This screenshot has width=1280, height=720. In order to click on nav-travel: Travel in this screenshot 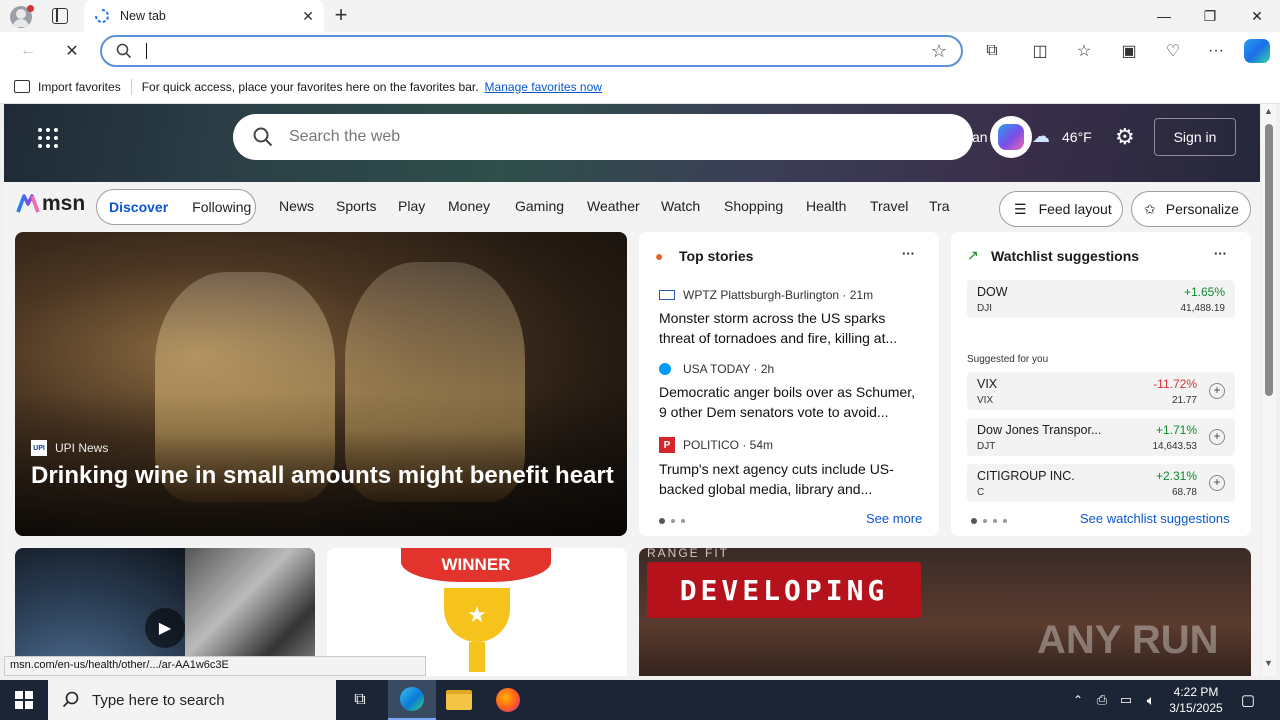, I will do `click(889, 206)`.